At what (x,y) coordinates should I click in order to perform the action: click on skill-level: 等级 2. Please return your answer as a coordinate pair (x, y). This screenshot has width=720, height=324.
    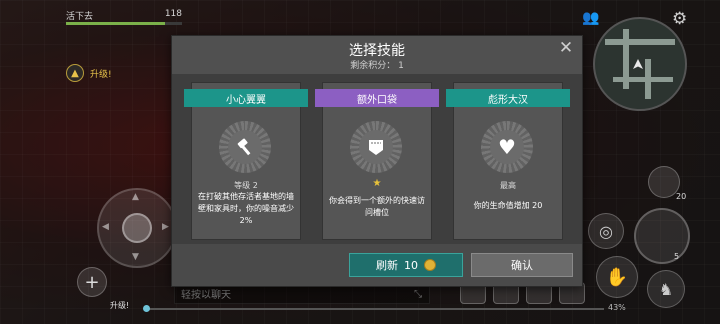
    Looking at the image, I should click on (246, 185).